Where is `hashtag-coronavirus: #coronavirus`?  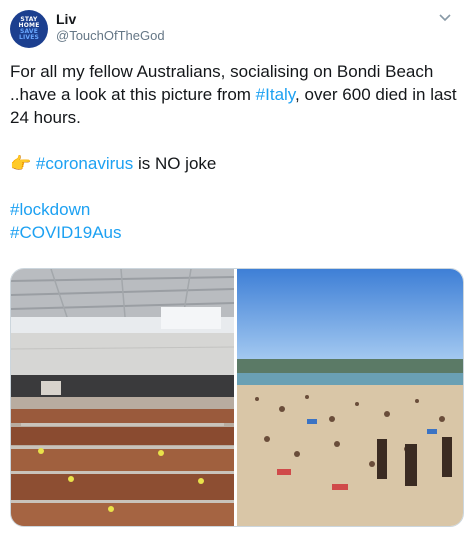 hashtag-coronavirus: #coronavirus is located at coordinates (84, 163).